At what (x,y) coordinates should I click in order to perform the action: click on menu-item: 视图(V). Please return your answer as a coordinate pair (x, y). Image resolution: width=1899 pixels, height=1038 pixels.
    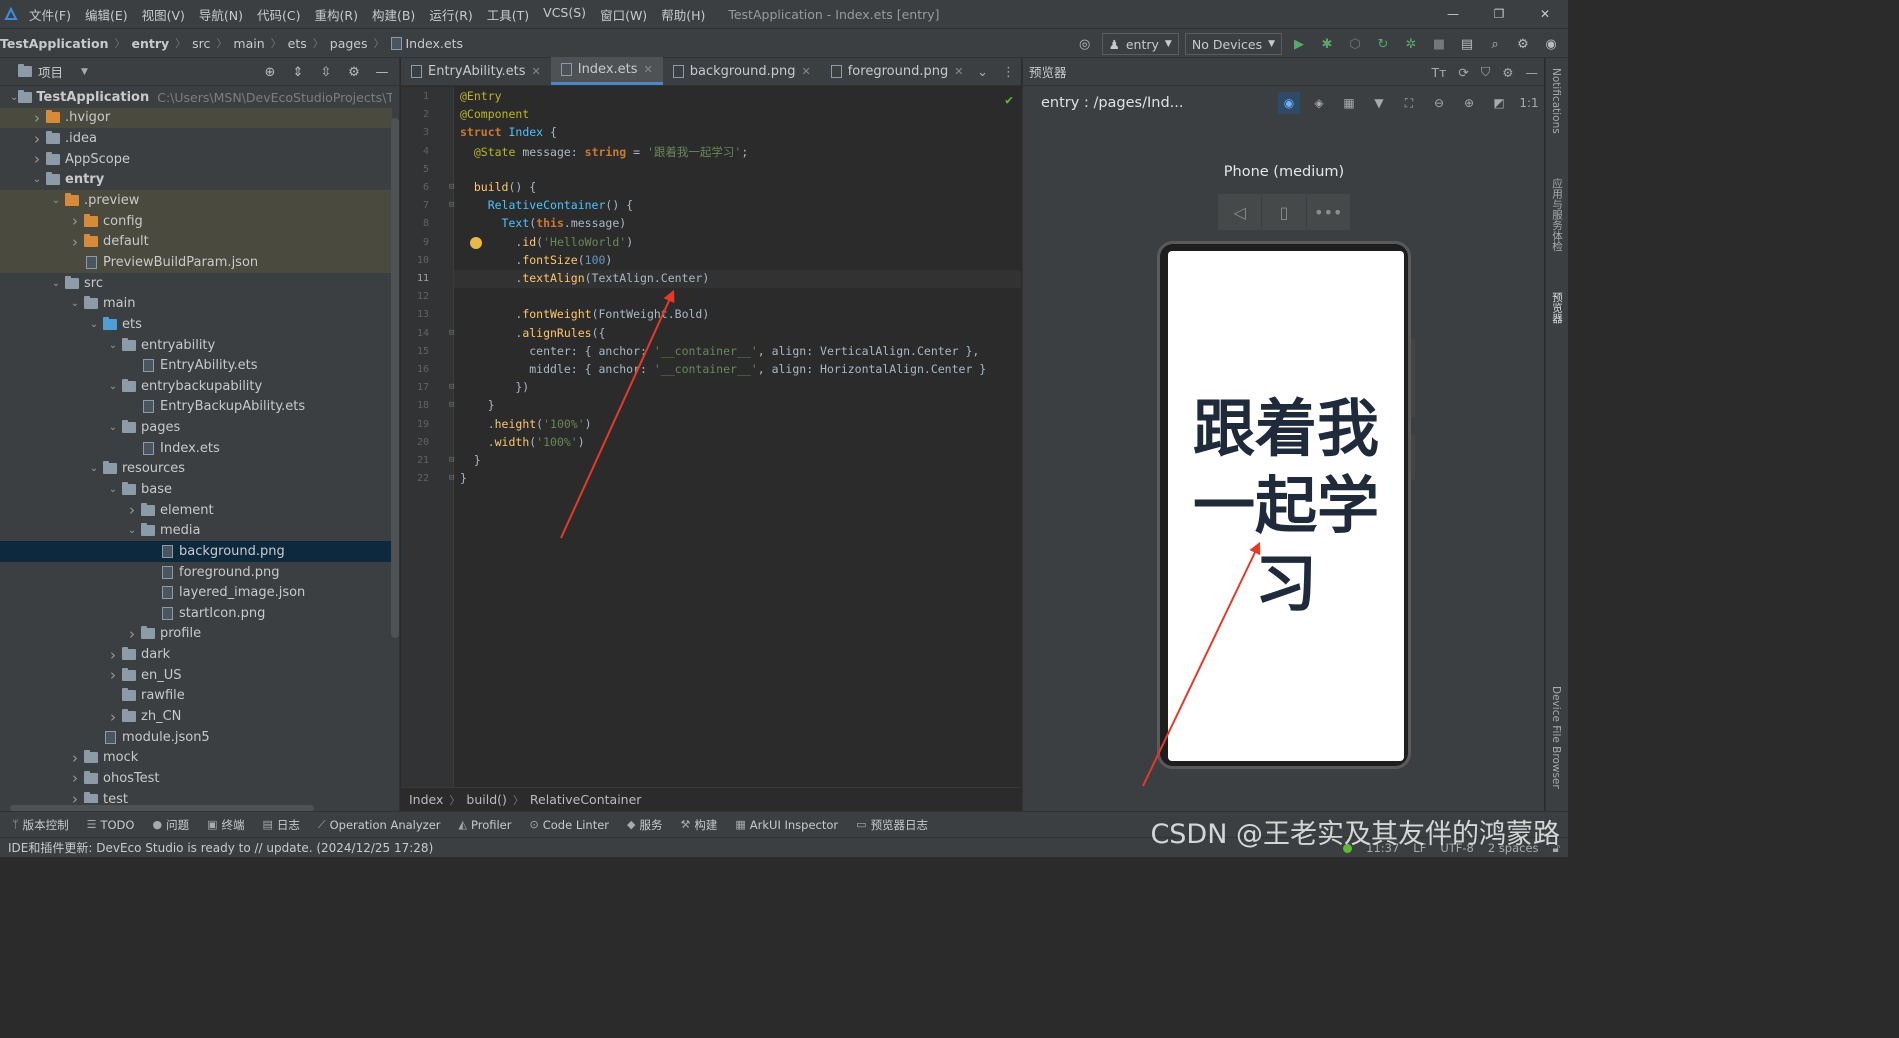
    Looking at the image, I should click on (163, 14).